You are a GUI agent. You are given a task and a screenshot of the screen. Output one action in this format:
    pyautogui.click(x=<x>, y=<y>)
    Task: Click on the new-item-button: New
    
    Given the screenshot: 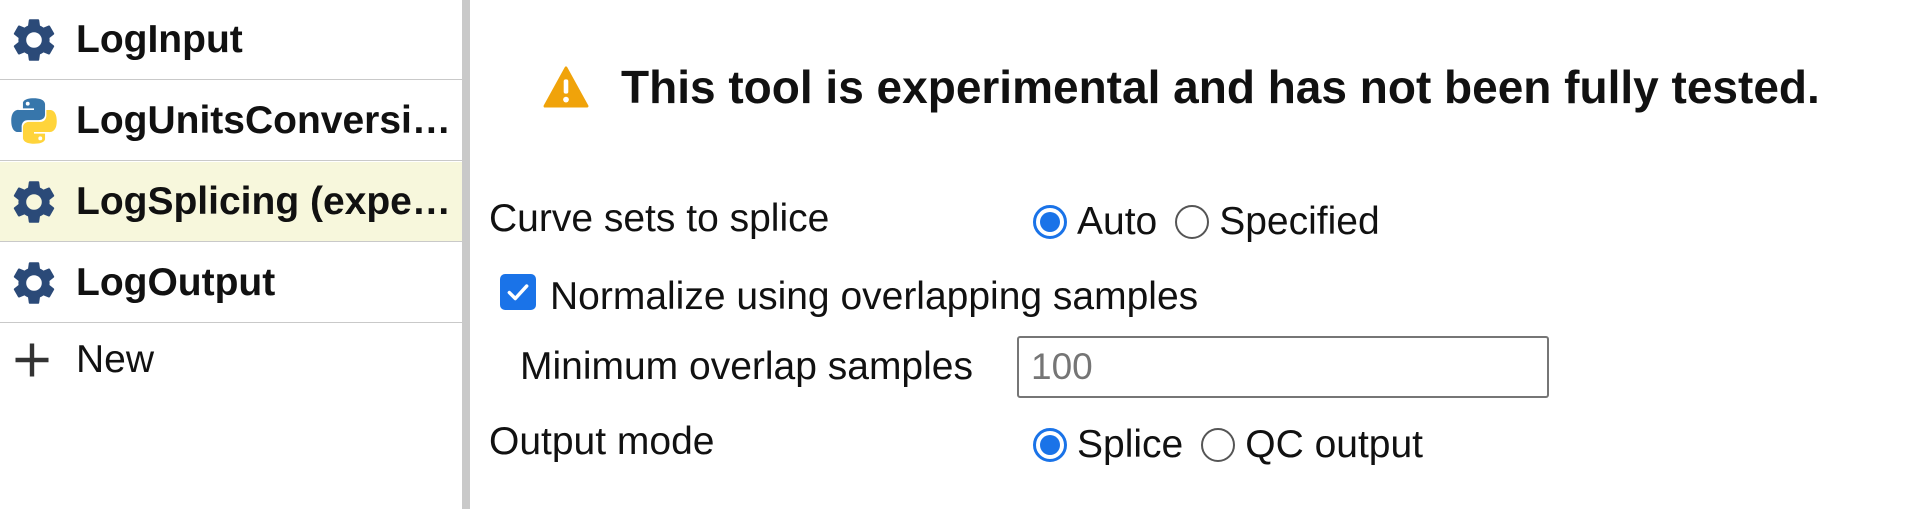 What is the action you would take?
    pyautogui.click(x=231, y=360)
    